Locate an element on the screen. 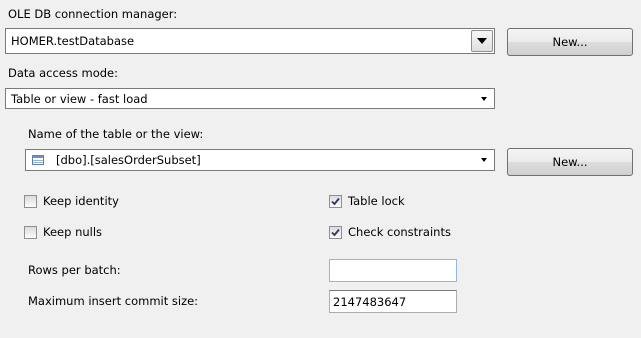 Image resolution: width=641 pixels, height=338 pixels. keep-nulls-label: Keep nulls is located at coordinates (73, 232).